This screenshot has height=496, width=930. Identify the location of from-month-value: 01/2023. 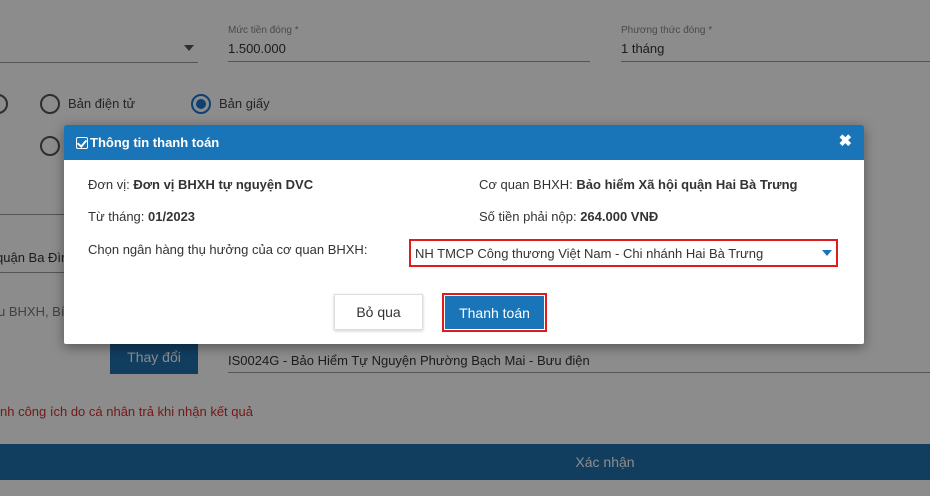
(172, 216).